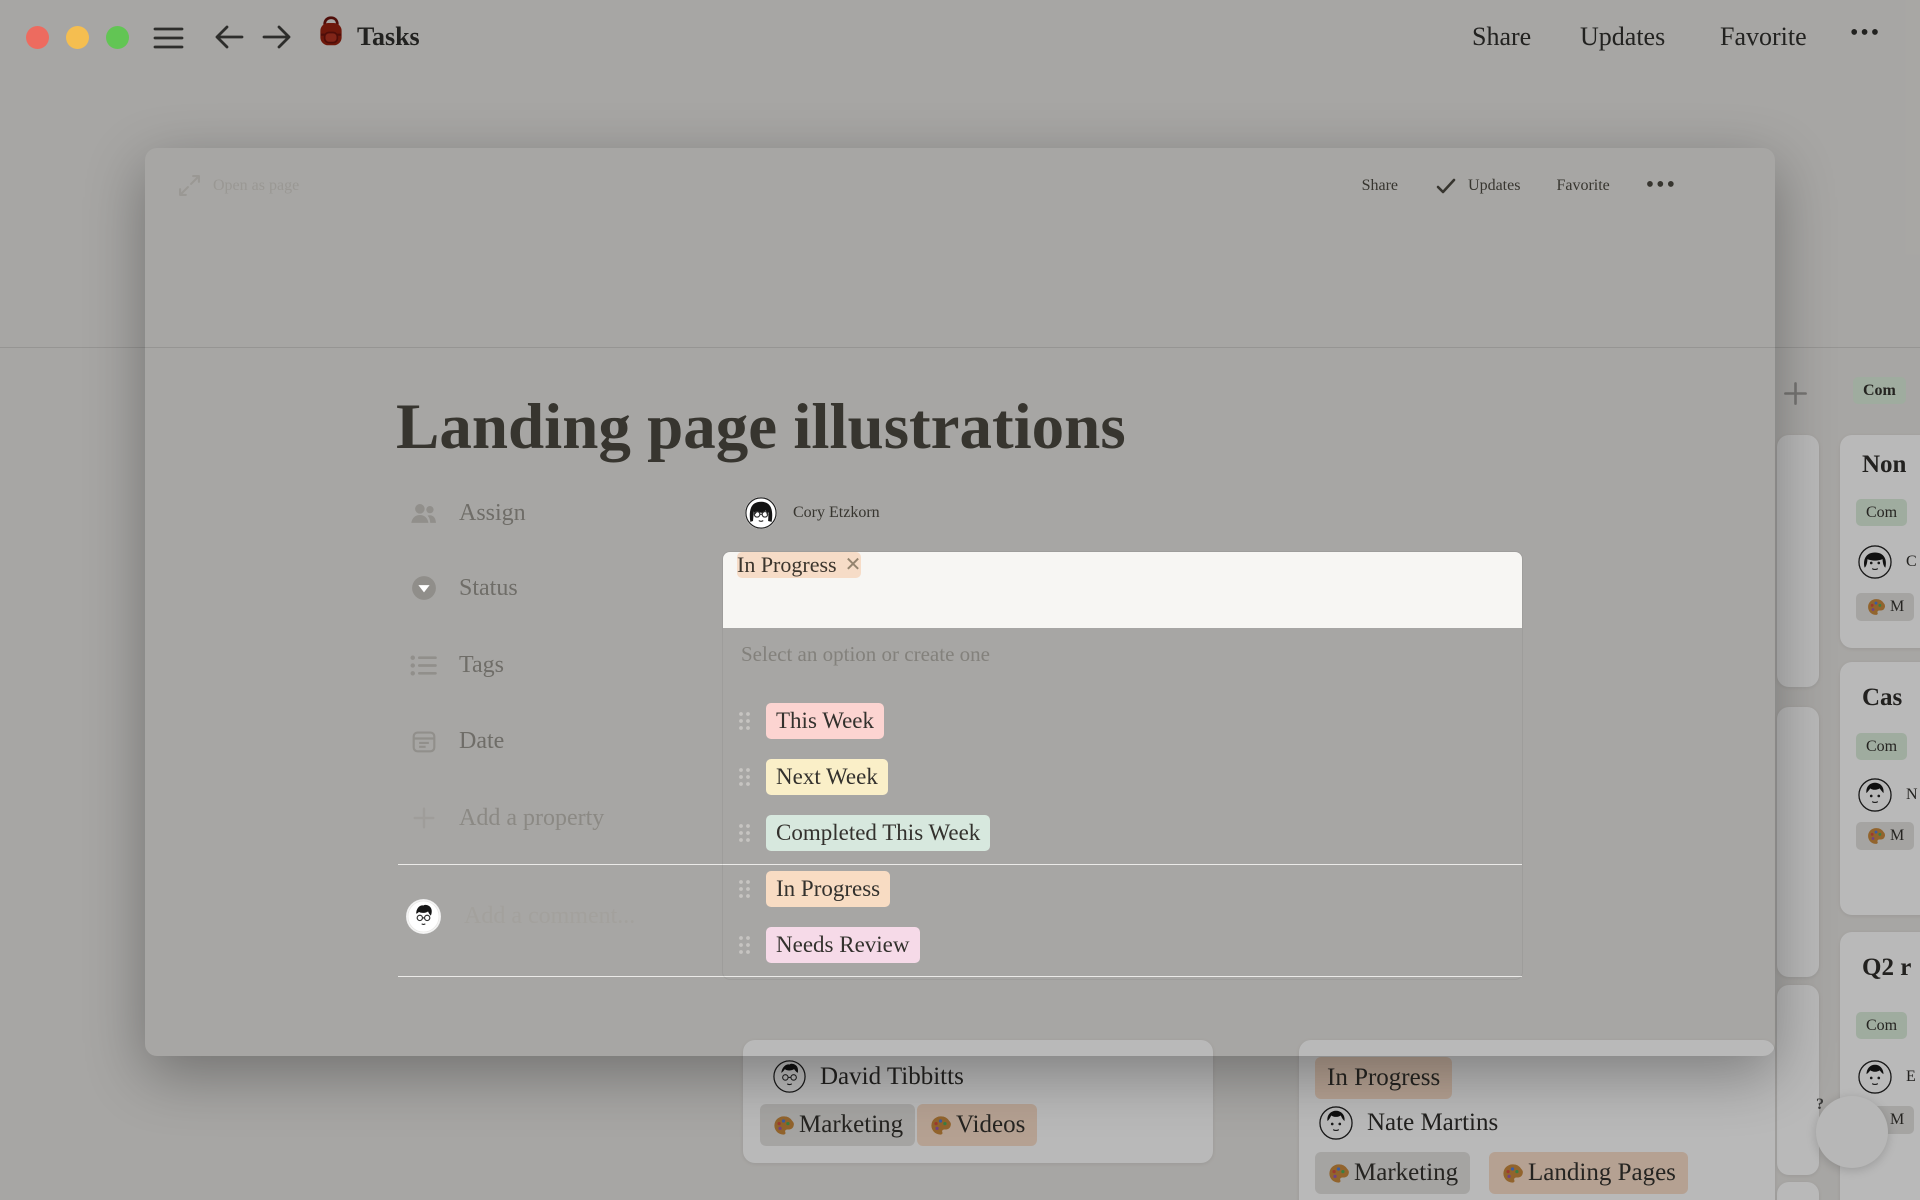  I want to click on modal-favorite-button: Favorite, so click(1582, 186).